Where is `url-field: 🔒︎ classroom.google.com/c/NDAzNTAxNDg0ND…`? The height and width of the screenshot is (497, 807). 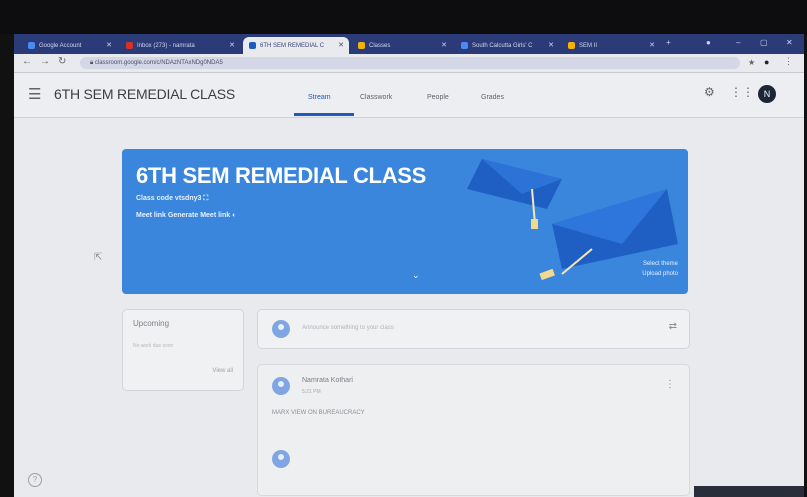
url-field: 🔒︎ classroom.google.com/c/NDAzNTAxNDg0ND… is located at coordinates (410, 63).